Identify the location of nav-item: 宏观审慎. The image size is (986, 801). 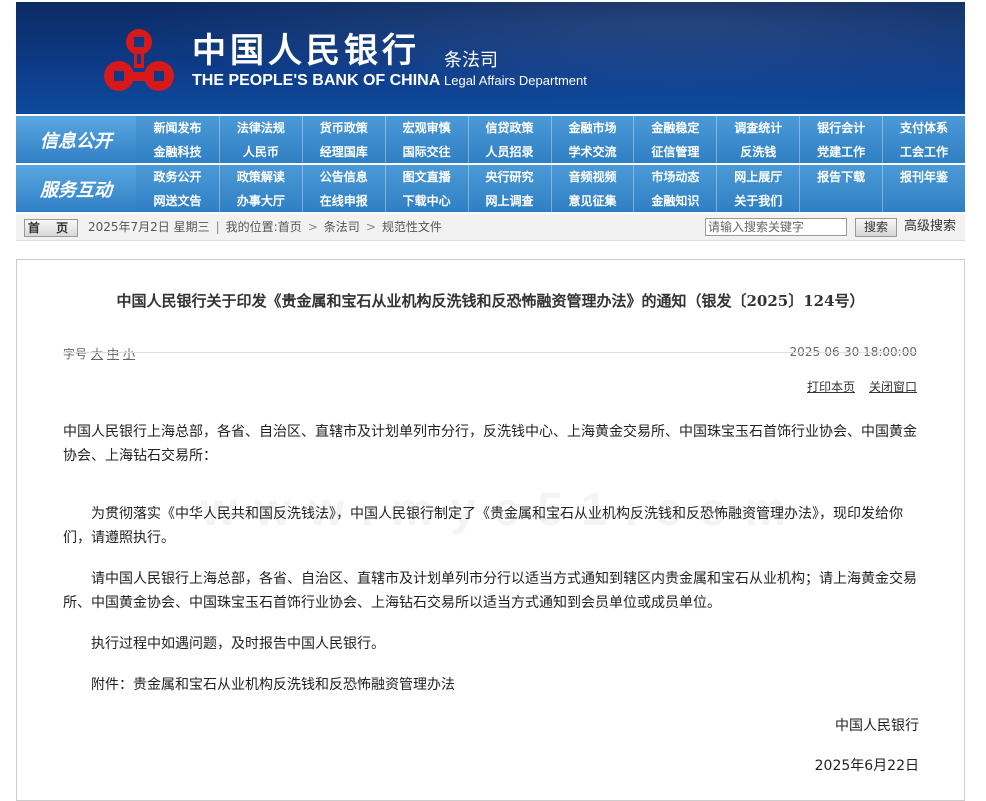
(426, 127).